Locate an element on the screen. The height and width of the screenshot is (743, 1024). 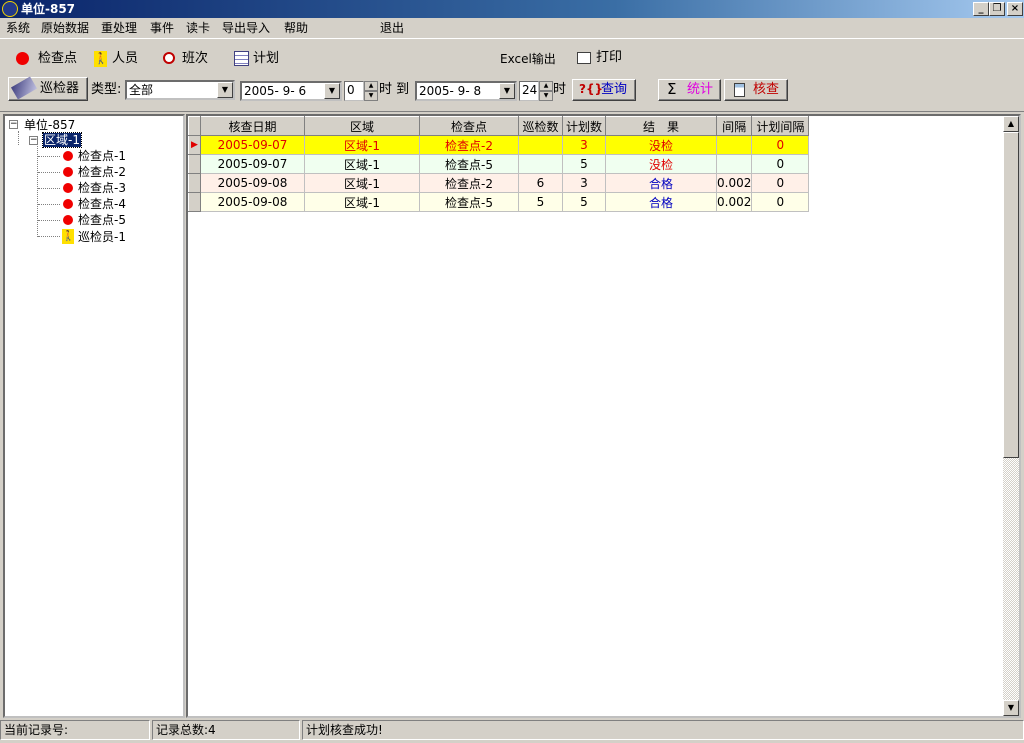
table-row: 2005-09-07 区域-1 检查点-5 5 没检 0 is located at coordinates (499, 164).